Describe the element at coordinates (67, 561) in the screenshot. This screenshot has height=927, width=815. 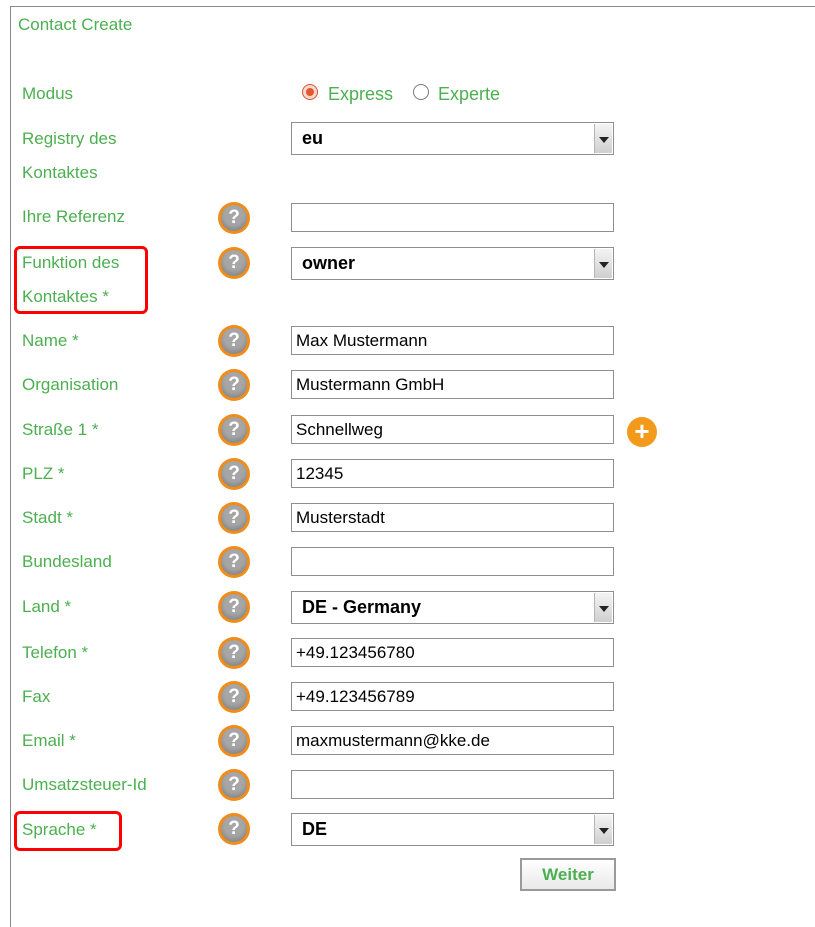
I see `bundesland-label: Bundesland` at that location.